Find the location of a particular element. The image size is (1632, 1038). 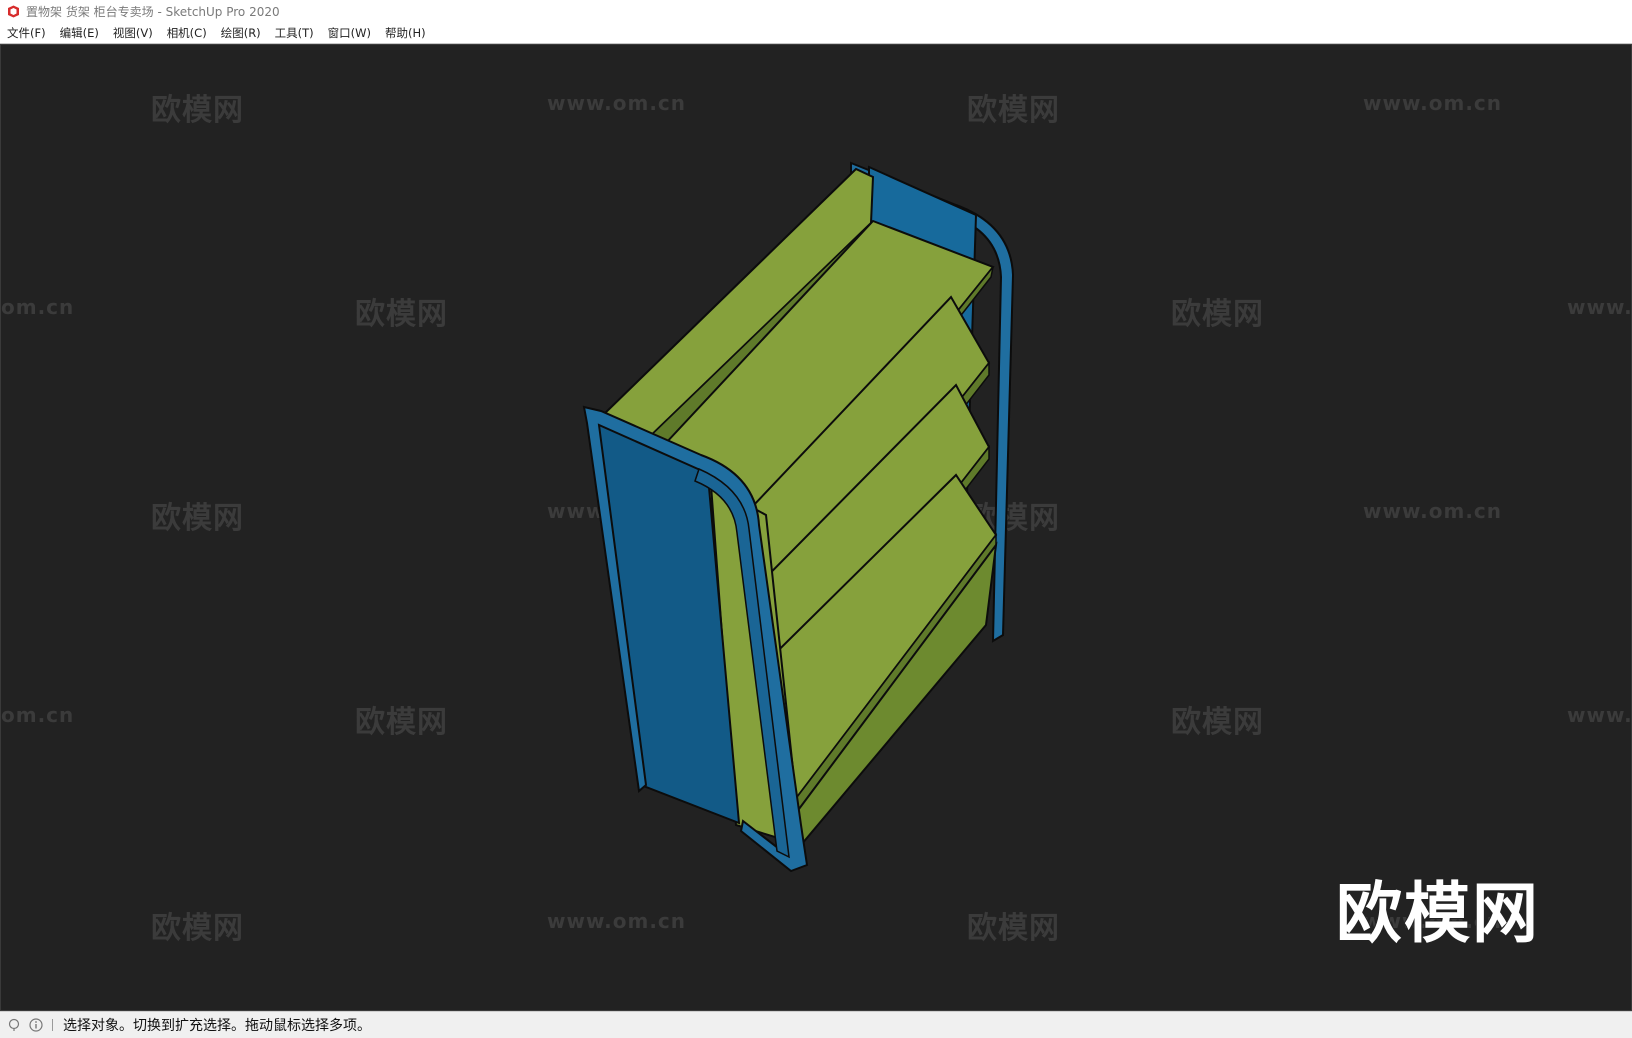

window-title: 置物架 货架 柜台专卖场 - SketchUp Pro 2020 is located at coordinates (153, 11).